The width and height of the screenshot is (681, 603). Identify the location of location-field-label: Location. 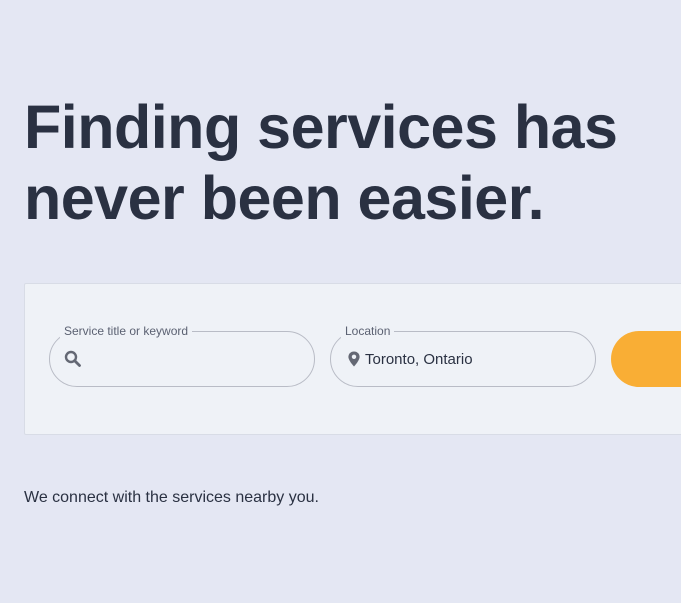
(368, 331).